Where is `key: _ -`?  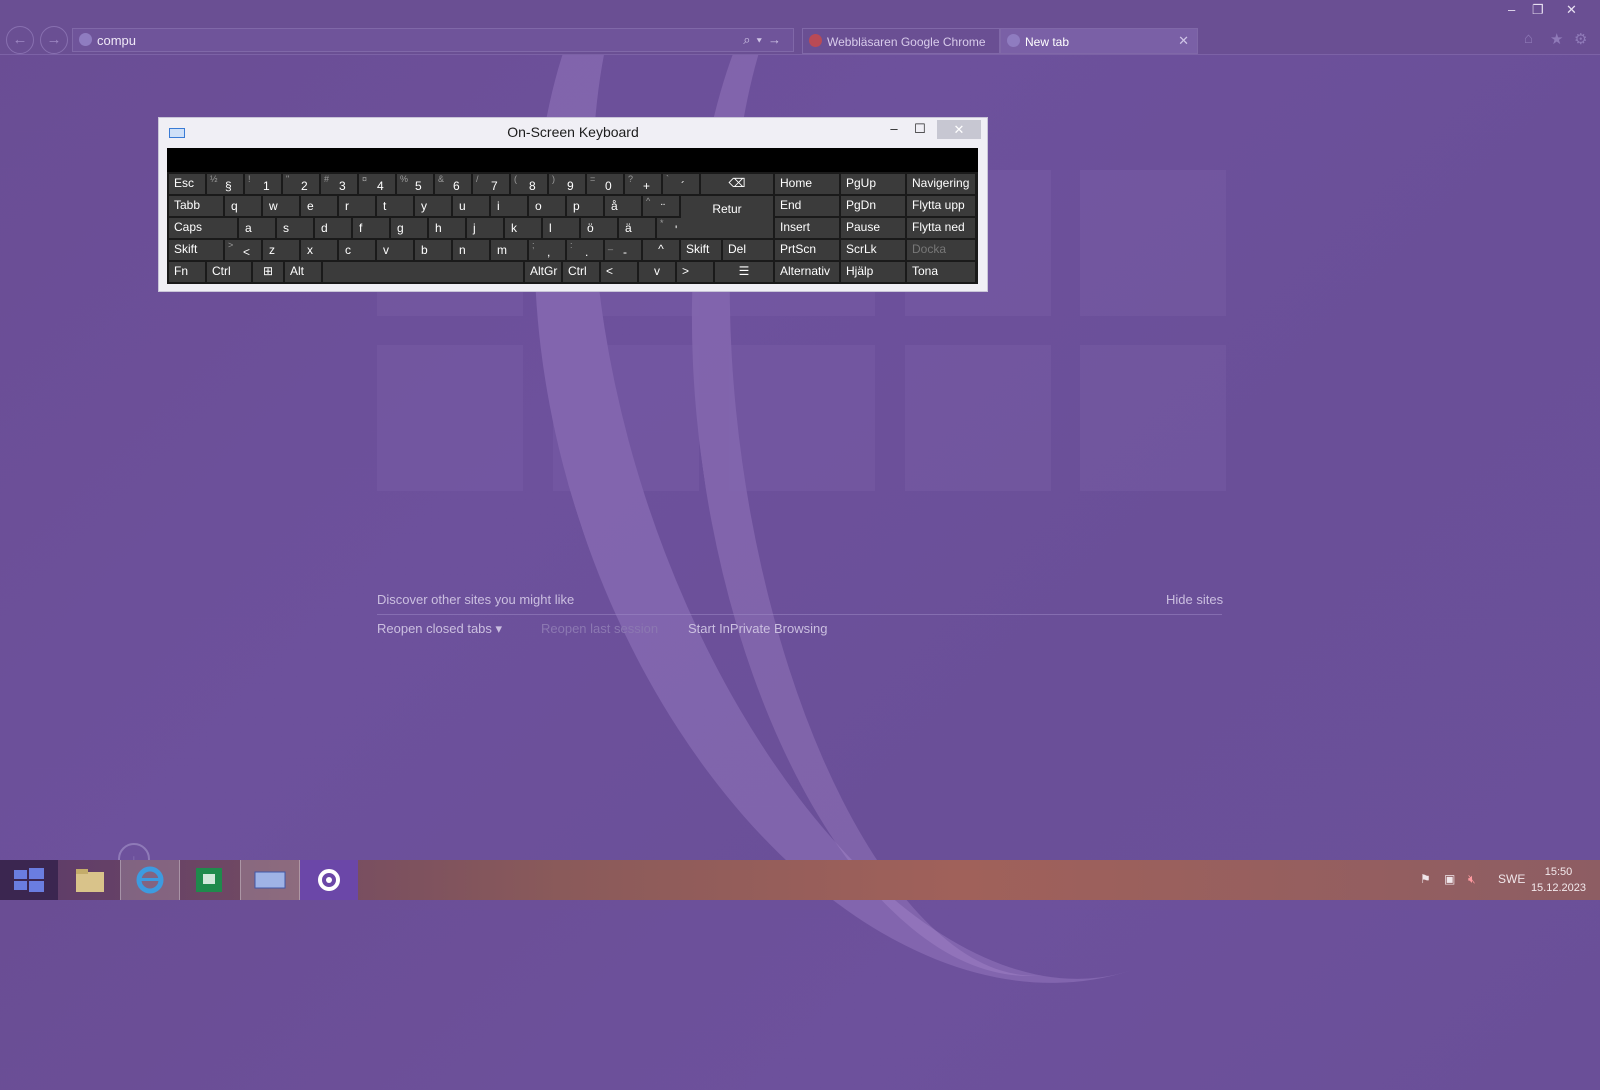 key: _ - is located at coordinates (623, 250).